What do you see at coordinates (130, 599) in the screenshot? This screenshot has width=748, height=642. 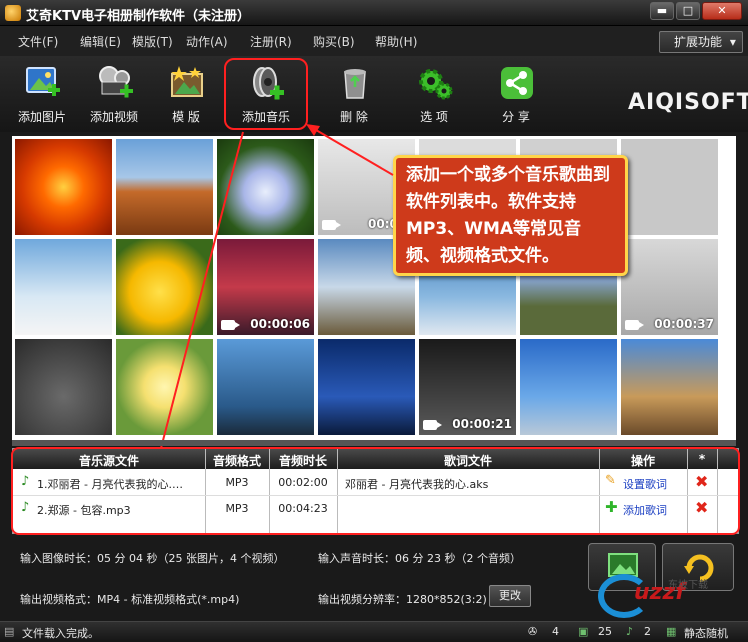 I see `output-format-info: 输出视频格式：MP4 - 标准视频格式(*.mp4)` at bounding box center [130, 599].